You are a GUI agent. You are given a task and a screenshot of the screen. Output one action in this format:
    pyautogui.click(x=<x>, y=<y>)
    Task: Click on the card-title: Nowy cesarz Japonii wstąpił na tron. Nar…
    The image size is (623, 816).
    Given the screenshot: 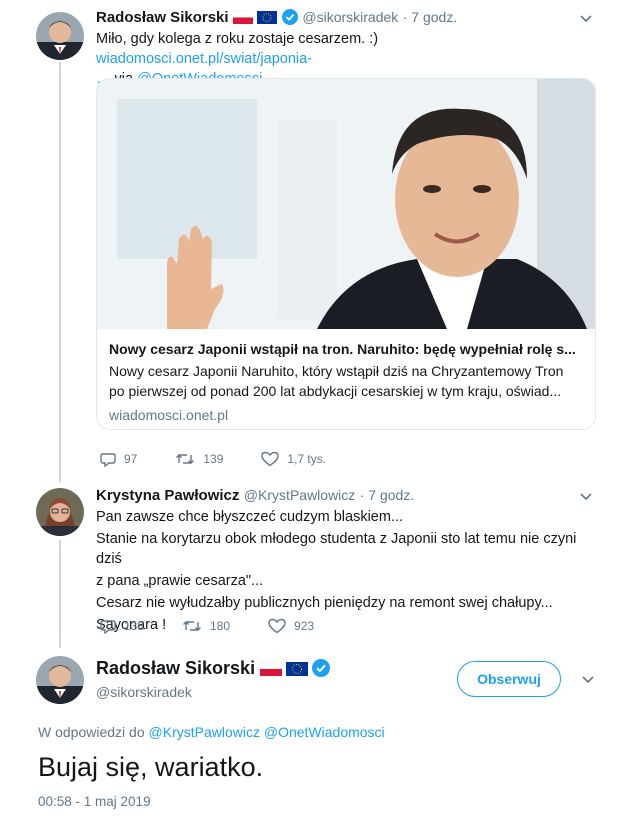 What is the action you would take?
    pyautogui.click(x=346, y=349)
    